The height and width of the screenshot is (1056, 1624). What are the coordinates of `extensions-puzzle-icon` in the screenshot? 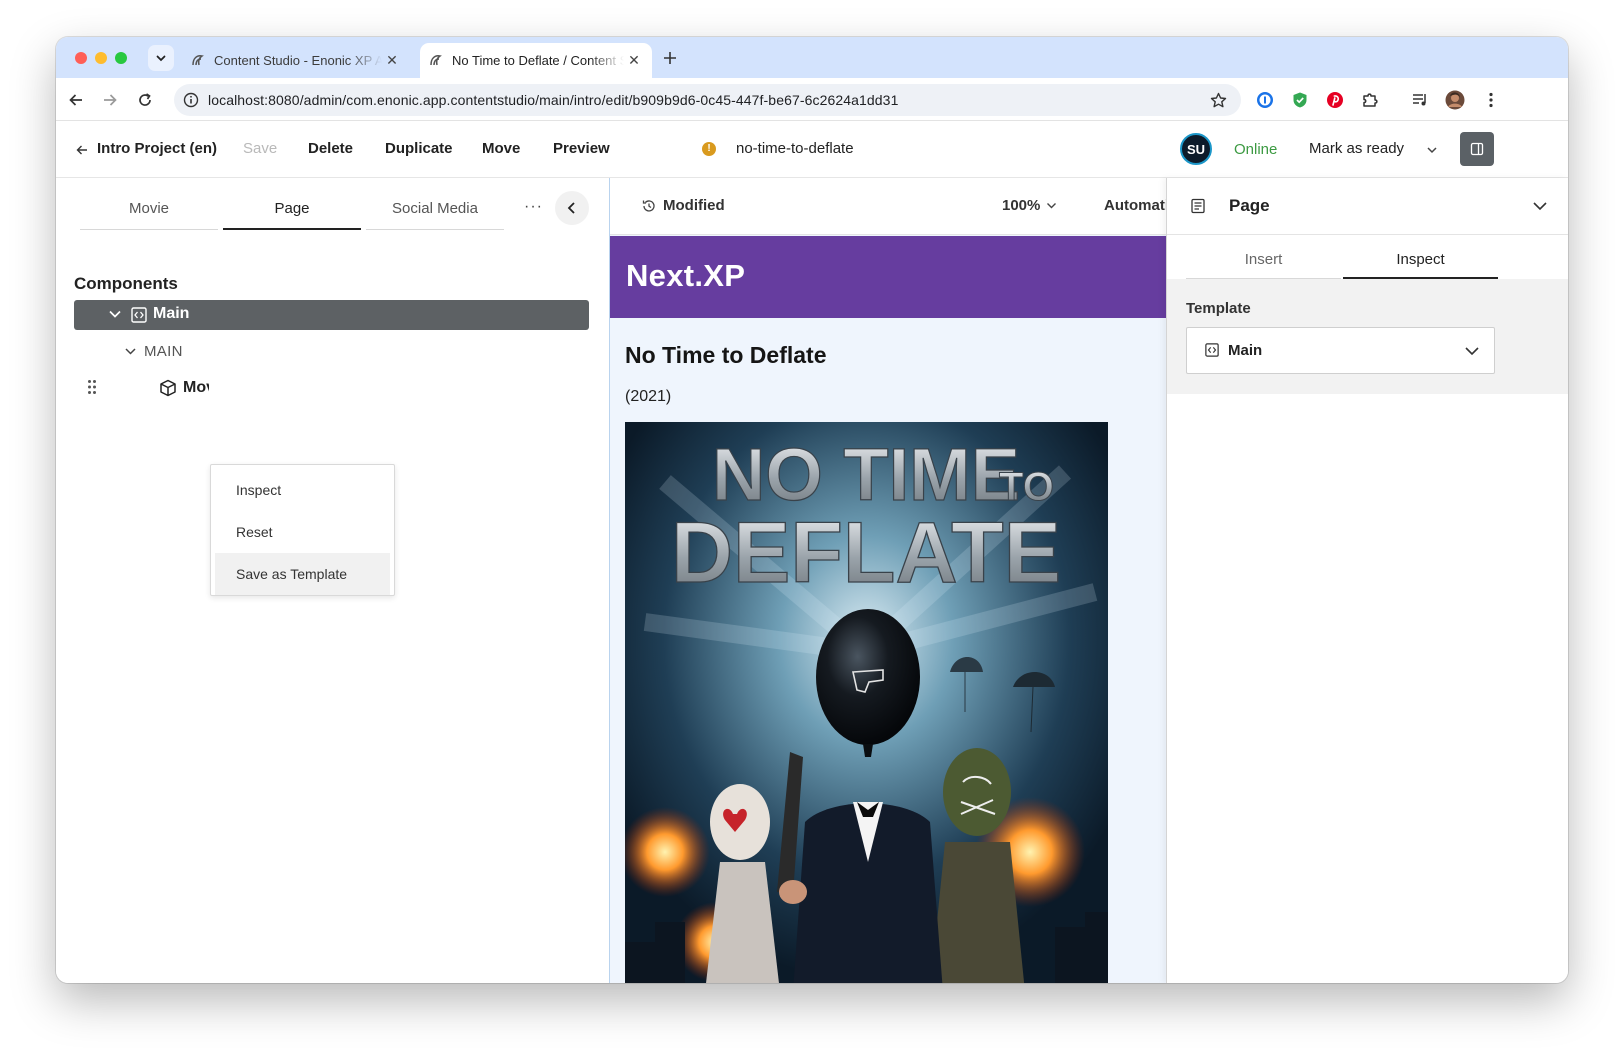 It's located at (1370, 100).